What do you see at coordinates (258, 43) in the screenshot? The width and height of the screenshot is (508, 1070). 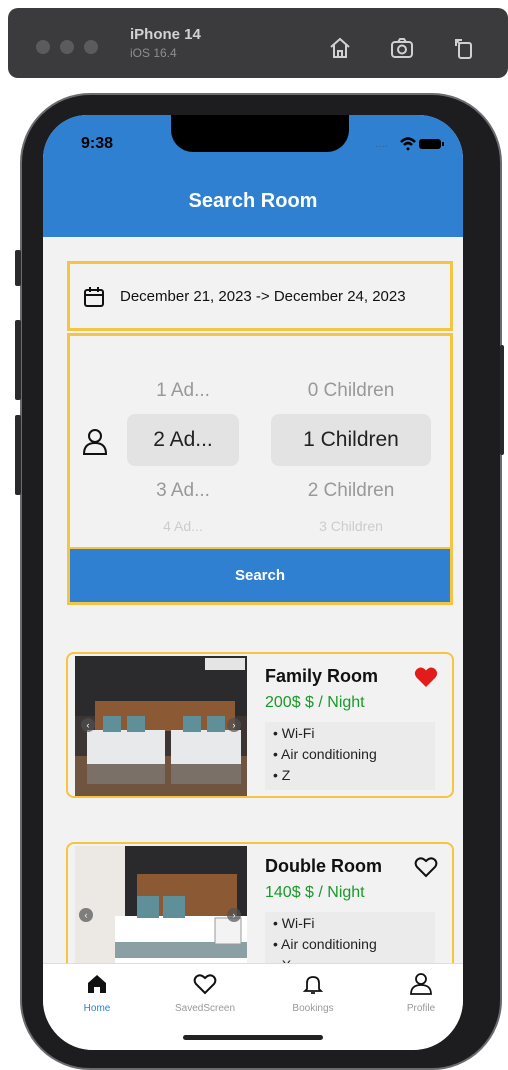 I see `simulator-toolbar: iPhone 14 iOS 16.4` at bounding box center [258, 43].